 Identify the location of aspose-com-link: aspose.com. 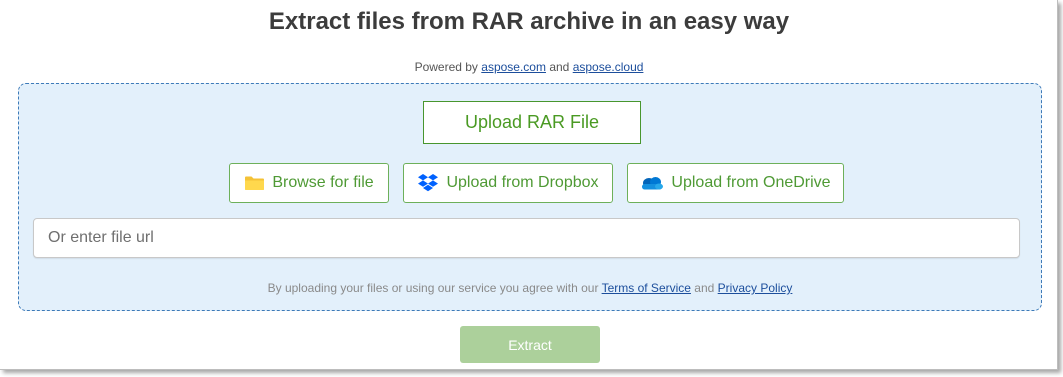
(513, 67).